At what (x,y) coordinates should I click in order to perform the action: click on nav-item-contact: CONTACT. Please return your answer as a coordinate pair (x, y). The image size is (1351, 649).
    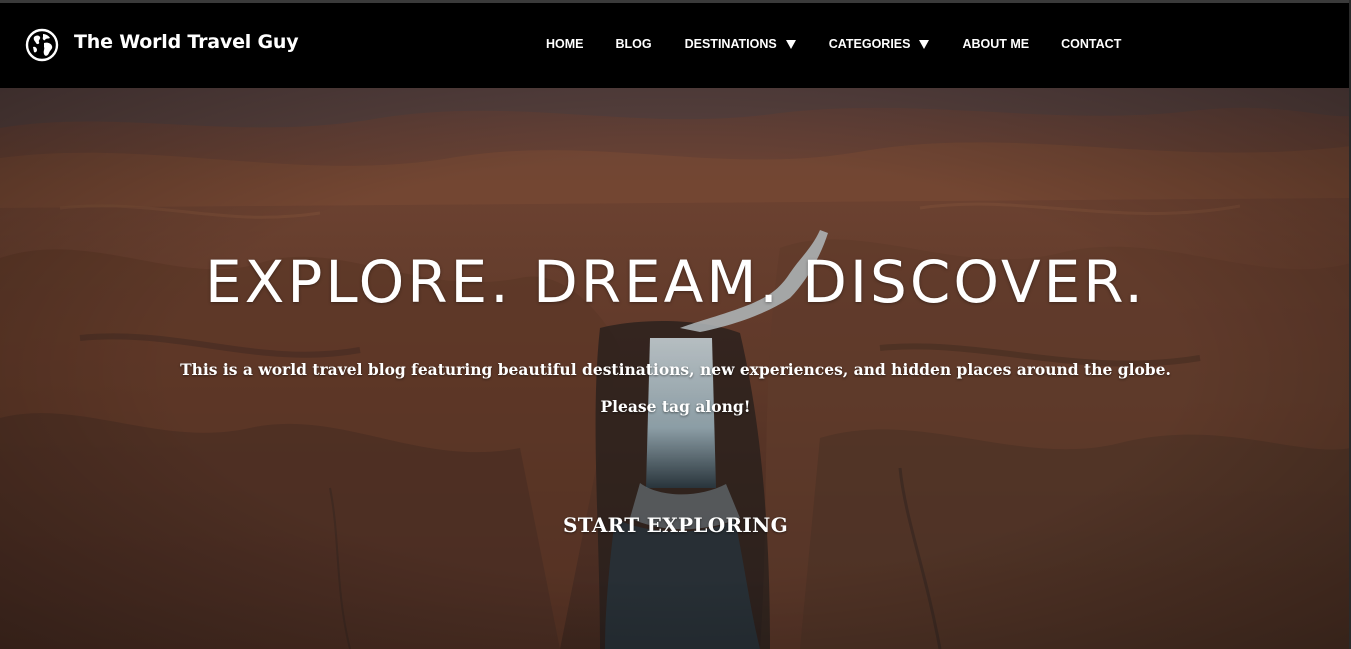
    Looking at the image, I should click on (1091, 44).